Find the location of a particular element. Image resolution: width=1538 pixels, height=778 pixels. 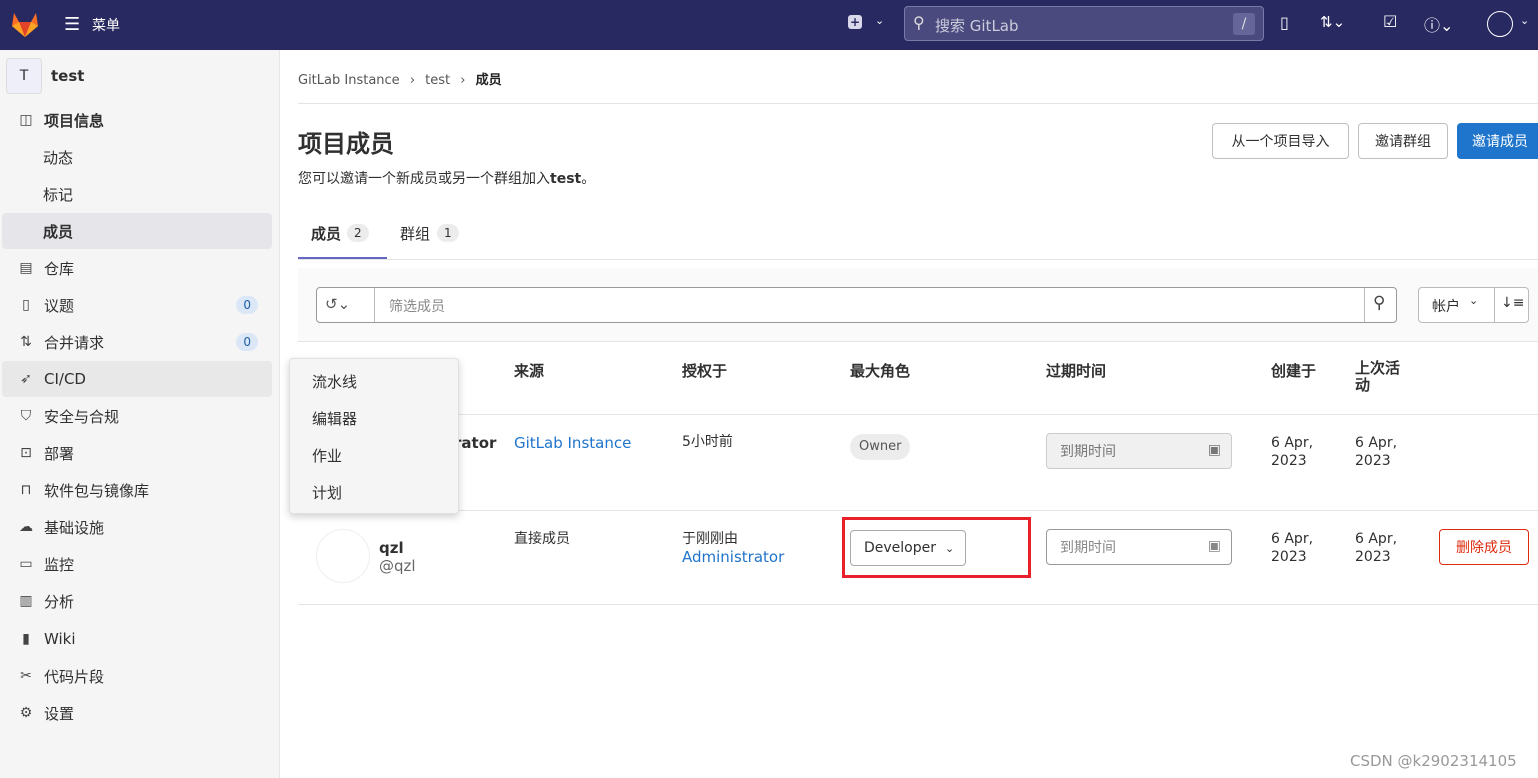

gear-icon: ⚙ is located at coordinates (26, 713).